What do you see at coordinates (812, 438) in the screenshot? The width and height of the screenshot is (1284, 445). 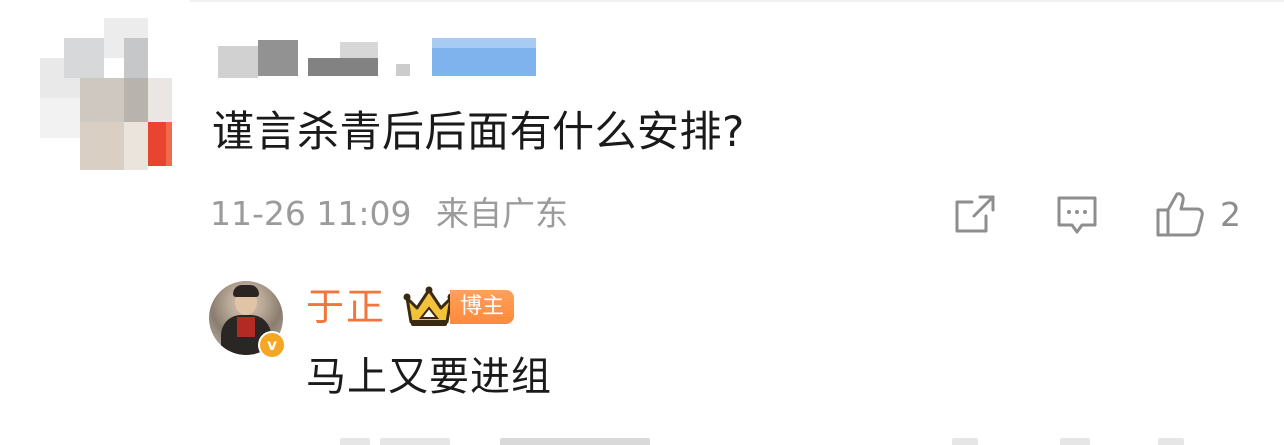 I see `next-row-cutoff` at bounding box center [812, 438].